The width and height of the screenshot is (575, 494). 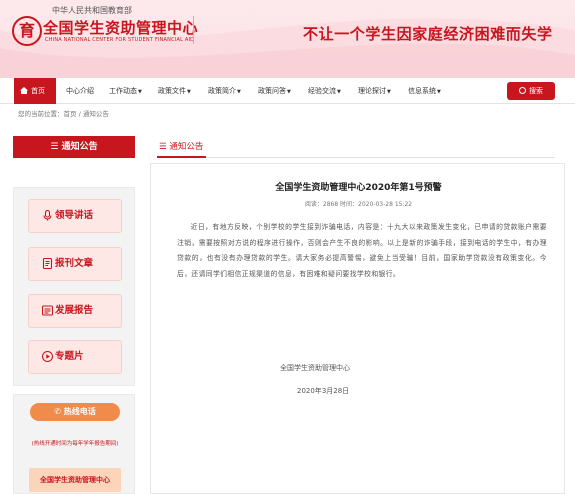 I want to click on search-icon, so click(x=522, y=90).